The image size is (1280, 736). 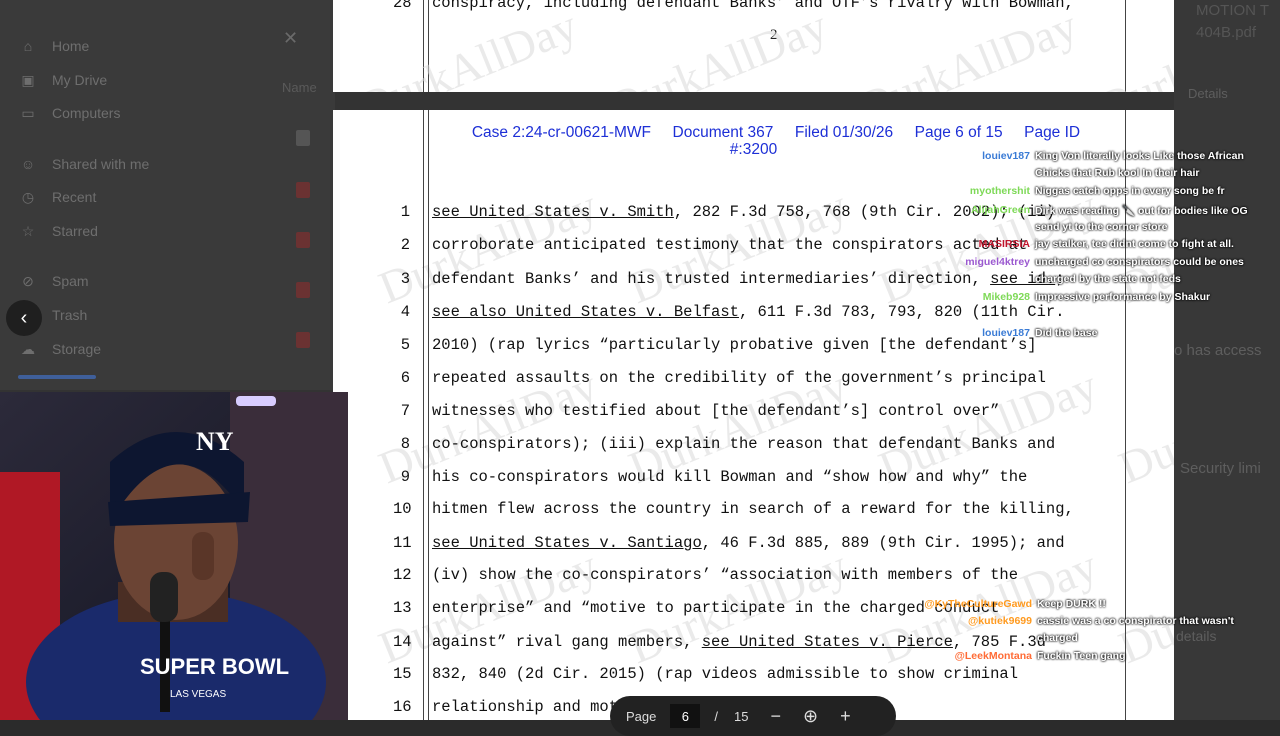 I want to click on nav-home: ⌂ Home, so click(x=55, y=46).